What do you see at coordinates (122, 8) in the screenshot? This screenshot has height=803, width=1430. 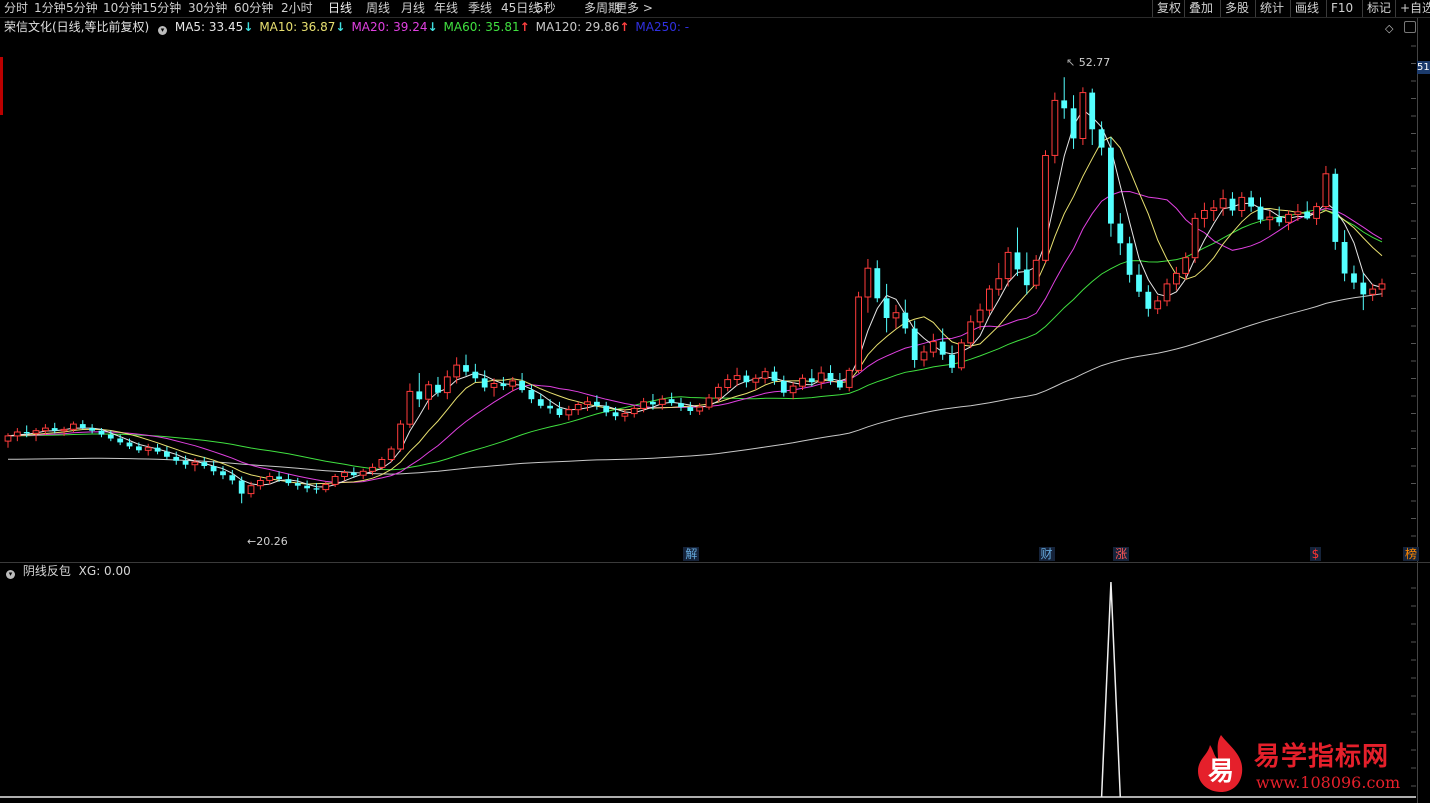 I see `period-tab-3: 10分钟` at bounding box center [122, 8].